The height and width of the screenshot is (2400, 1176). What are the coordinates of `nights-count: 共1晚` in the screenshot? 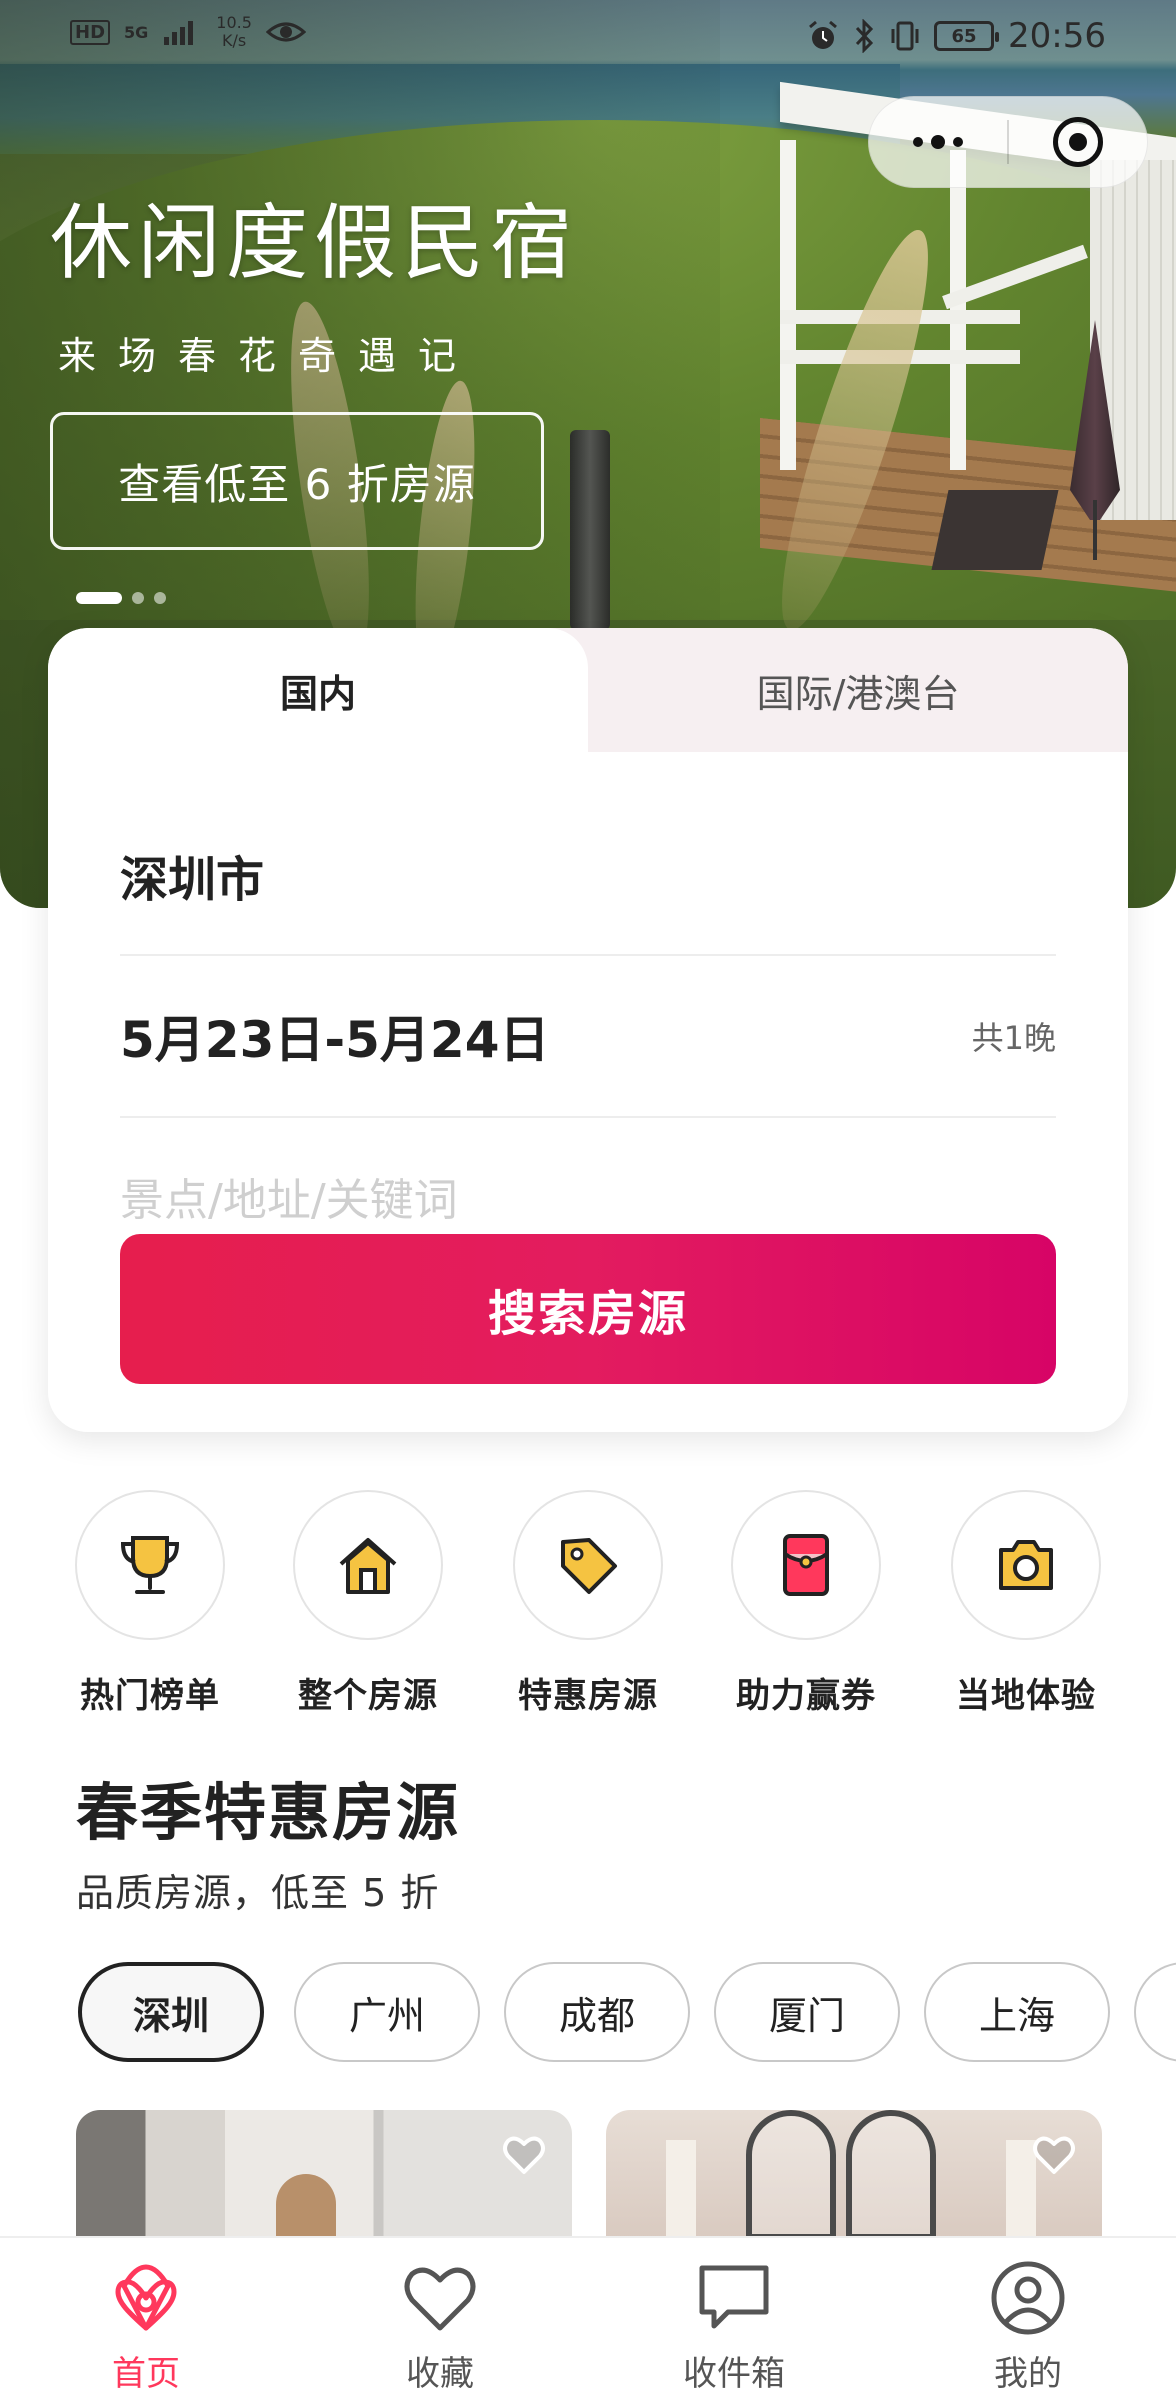 It's located at (1013, 1038).